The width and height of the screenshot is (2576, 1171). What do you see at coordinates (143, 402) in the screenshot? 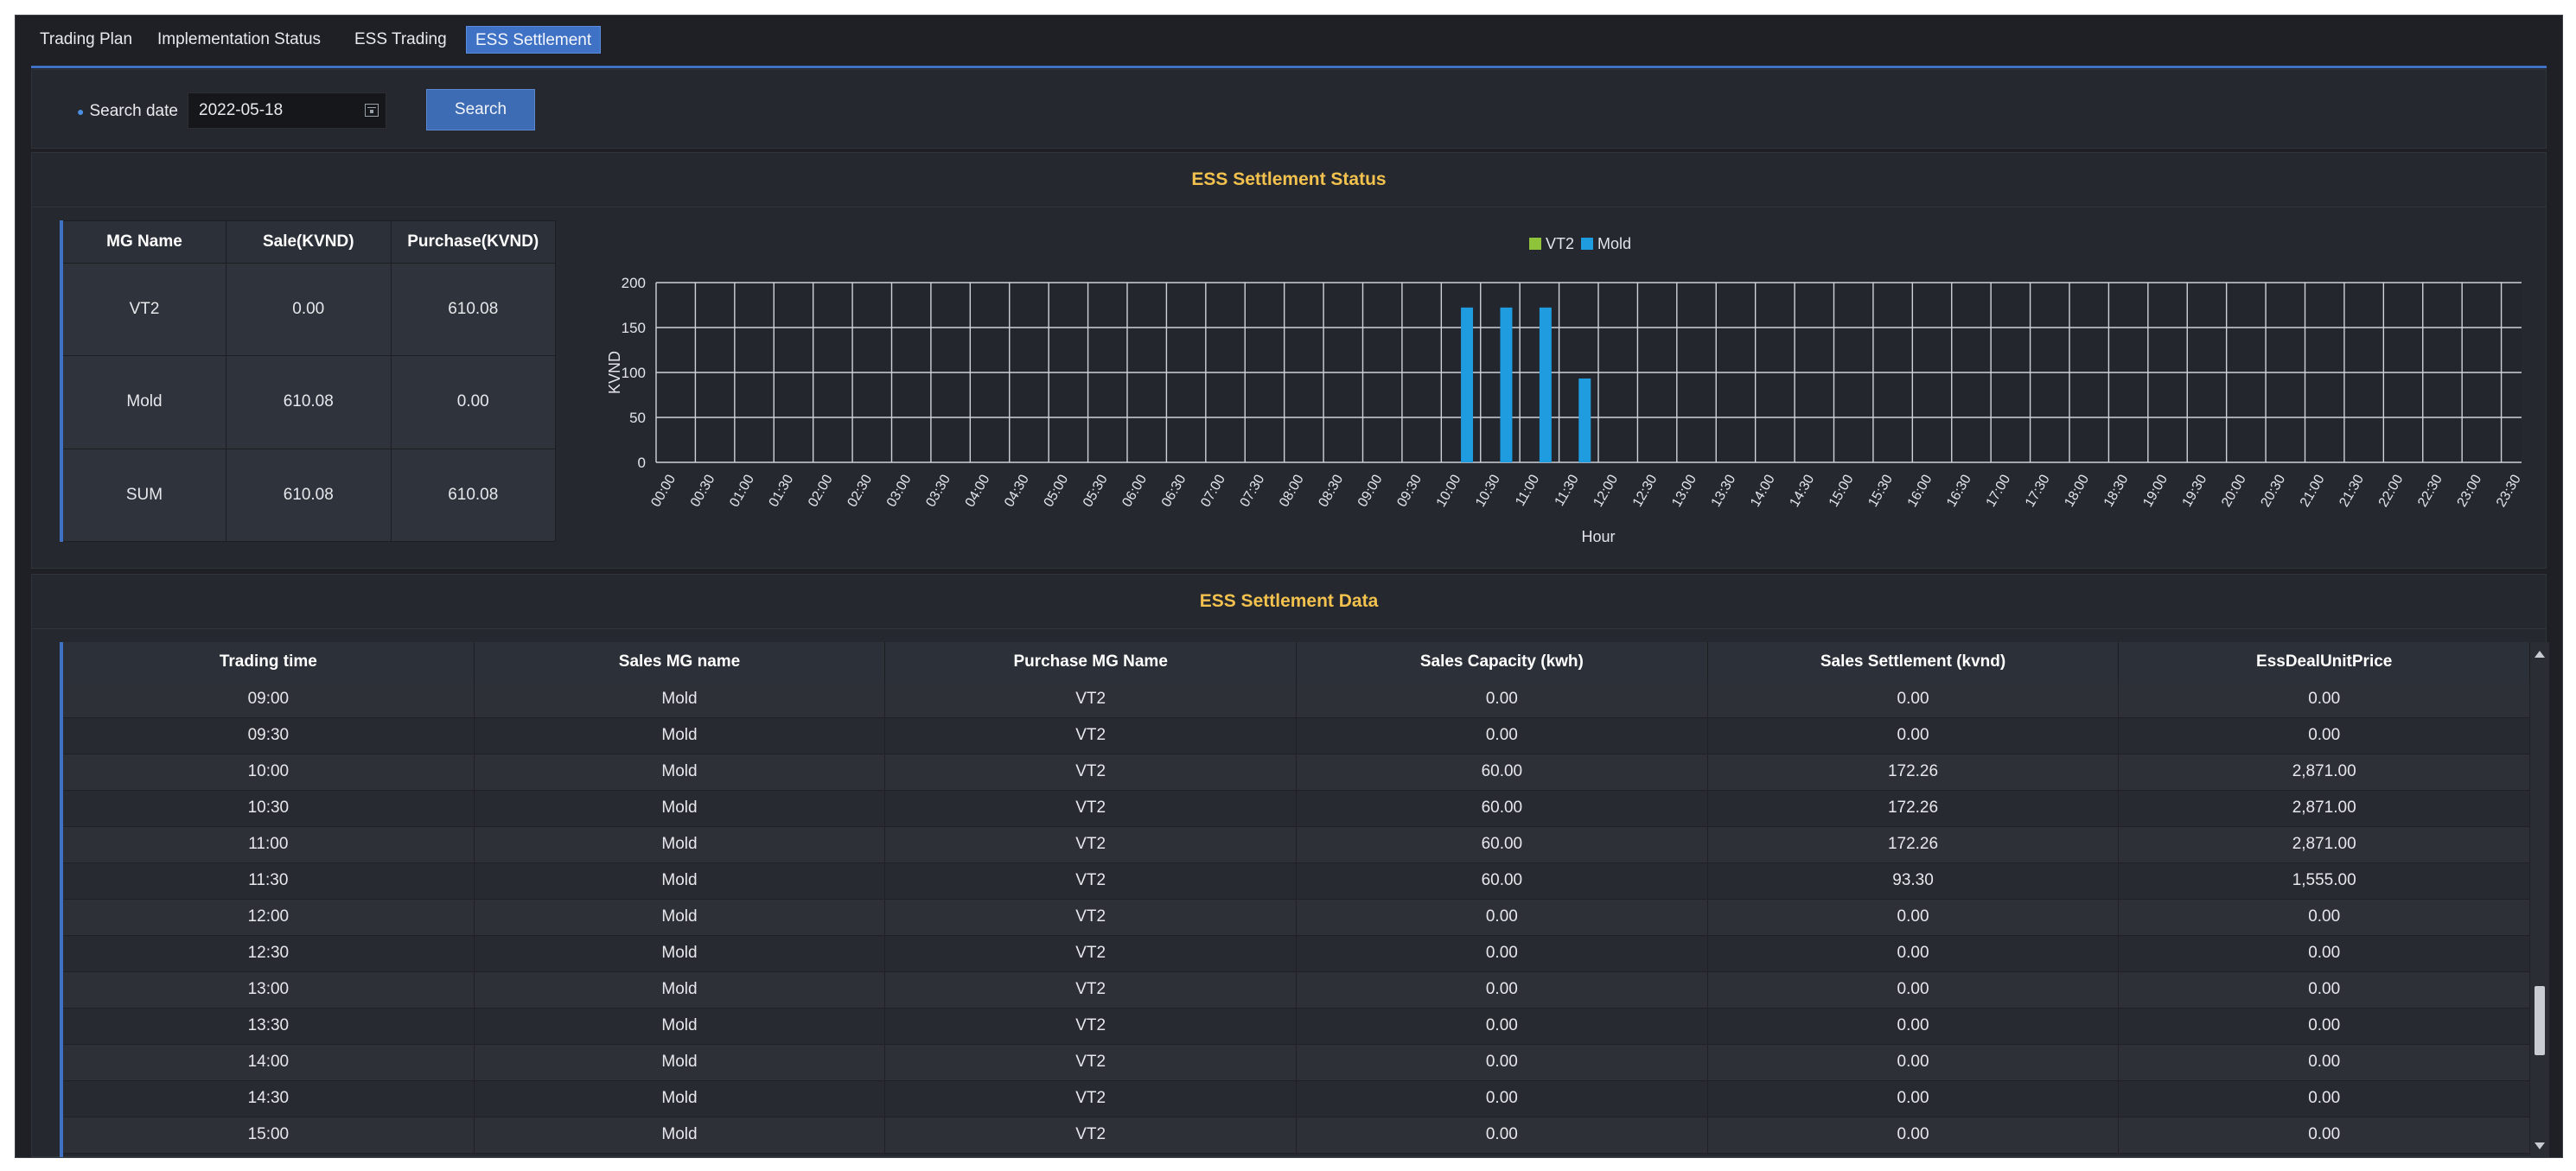
I see `summary-cell: Mold` at bounding box center [143, 402].